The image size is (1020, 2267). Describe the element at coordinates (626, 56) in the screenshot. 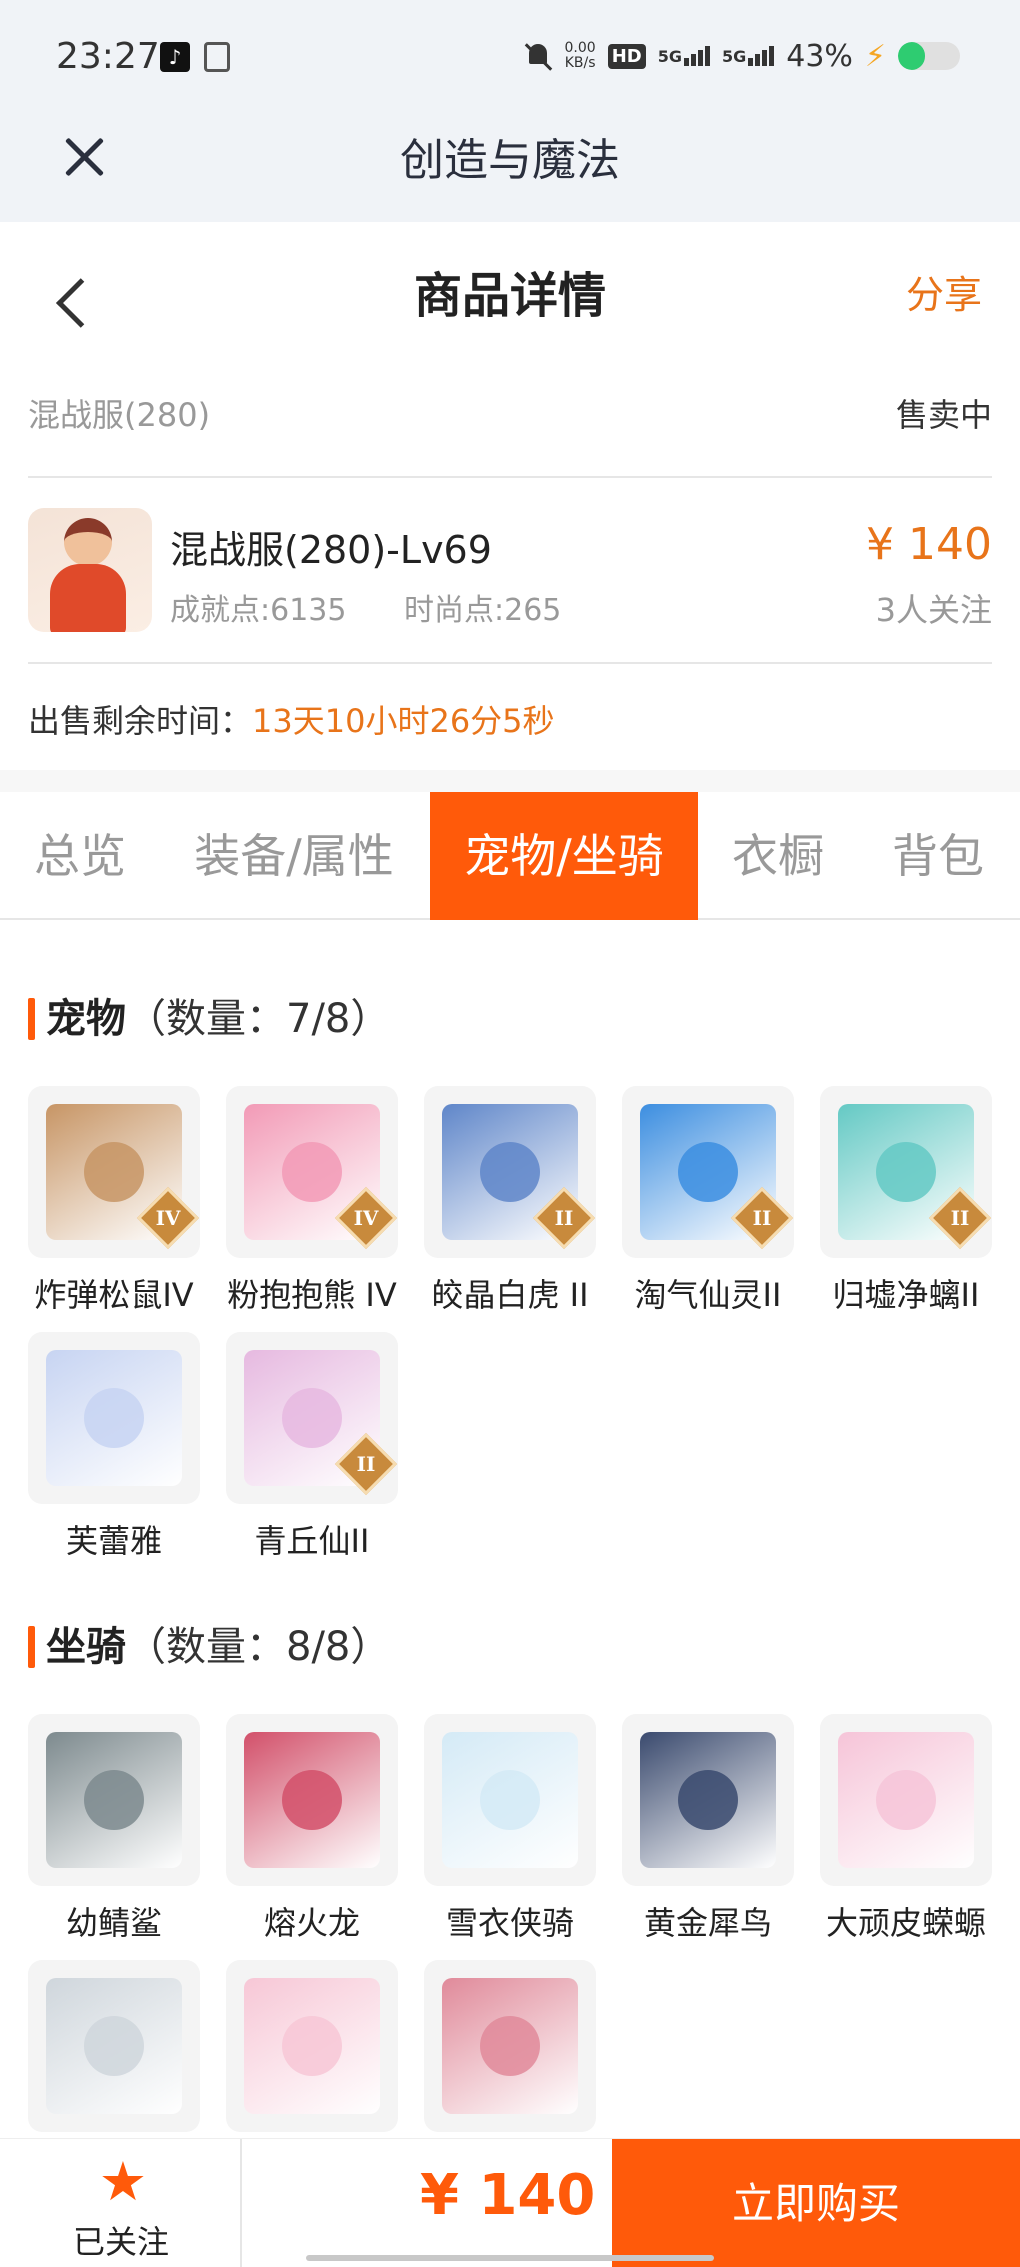

I see `hd-badge: HD` at that location.